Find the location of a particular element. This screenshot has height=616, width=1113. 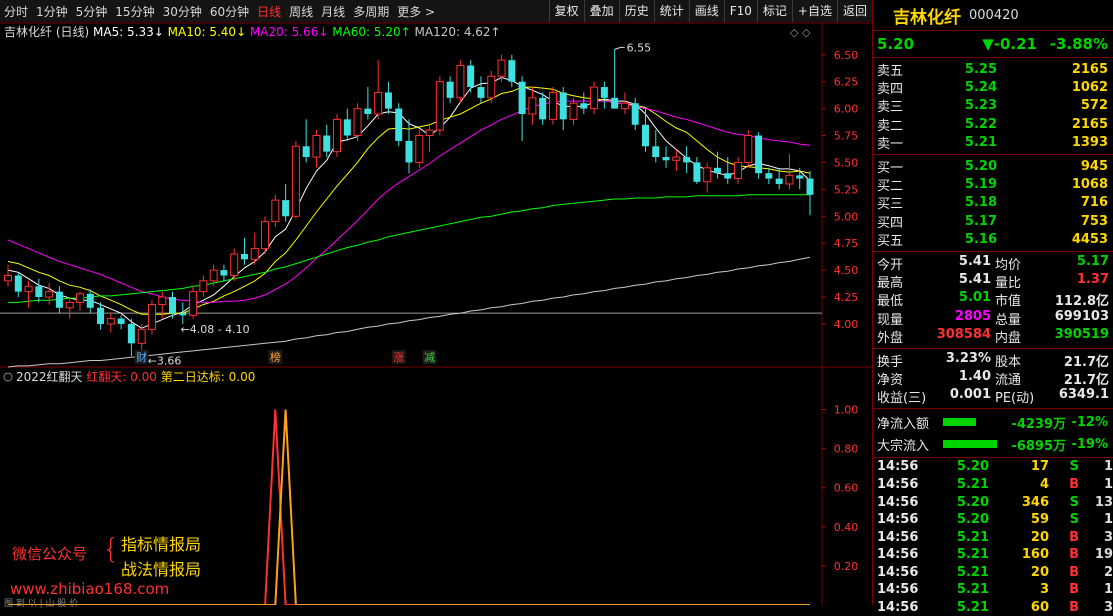

indicator-tick-label: 0.20 is located at coordinates (846, 566).